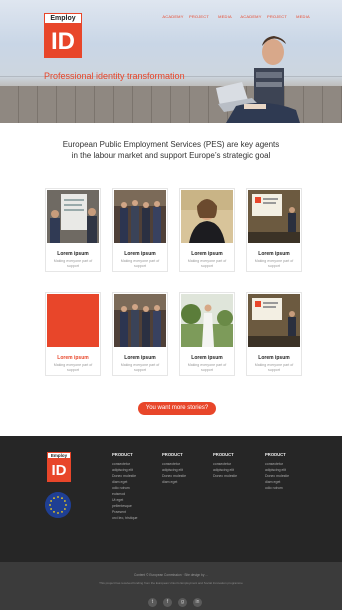 This screenshot has width=342, height=610. Describe the element at coordinates (207, 216) in the screenshot. I see `story-image-woman` at that location.